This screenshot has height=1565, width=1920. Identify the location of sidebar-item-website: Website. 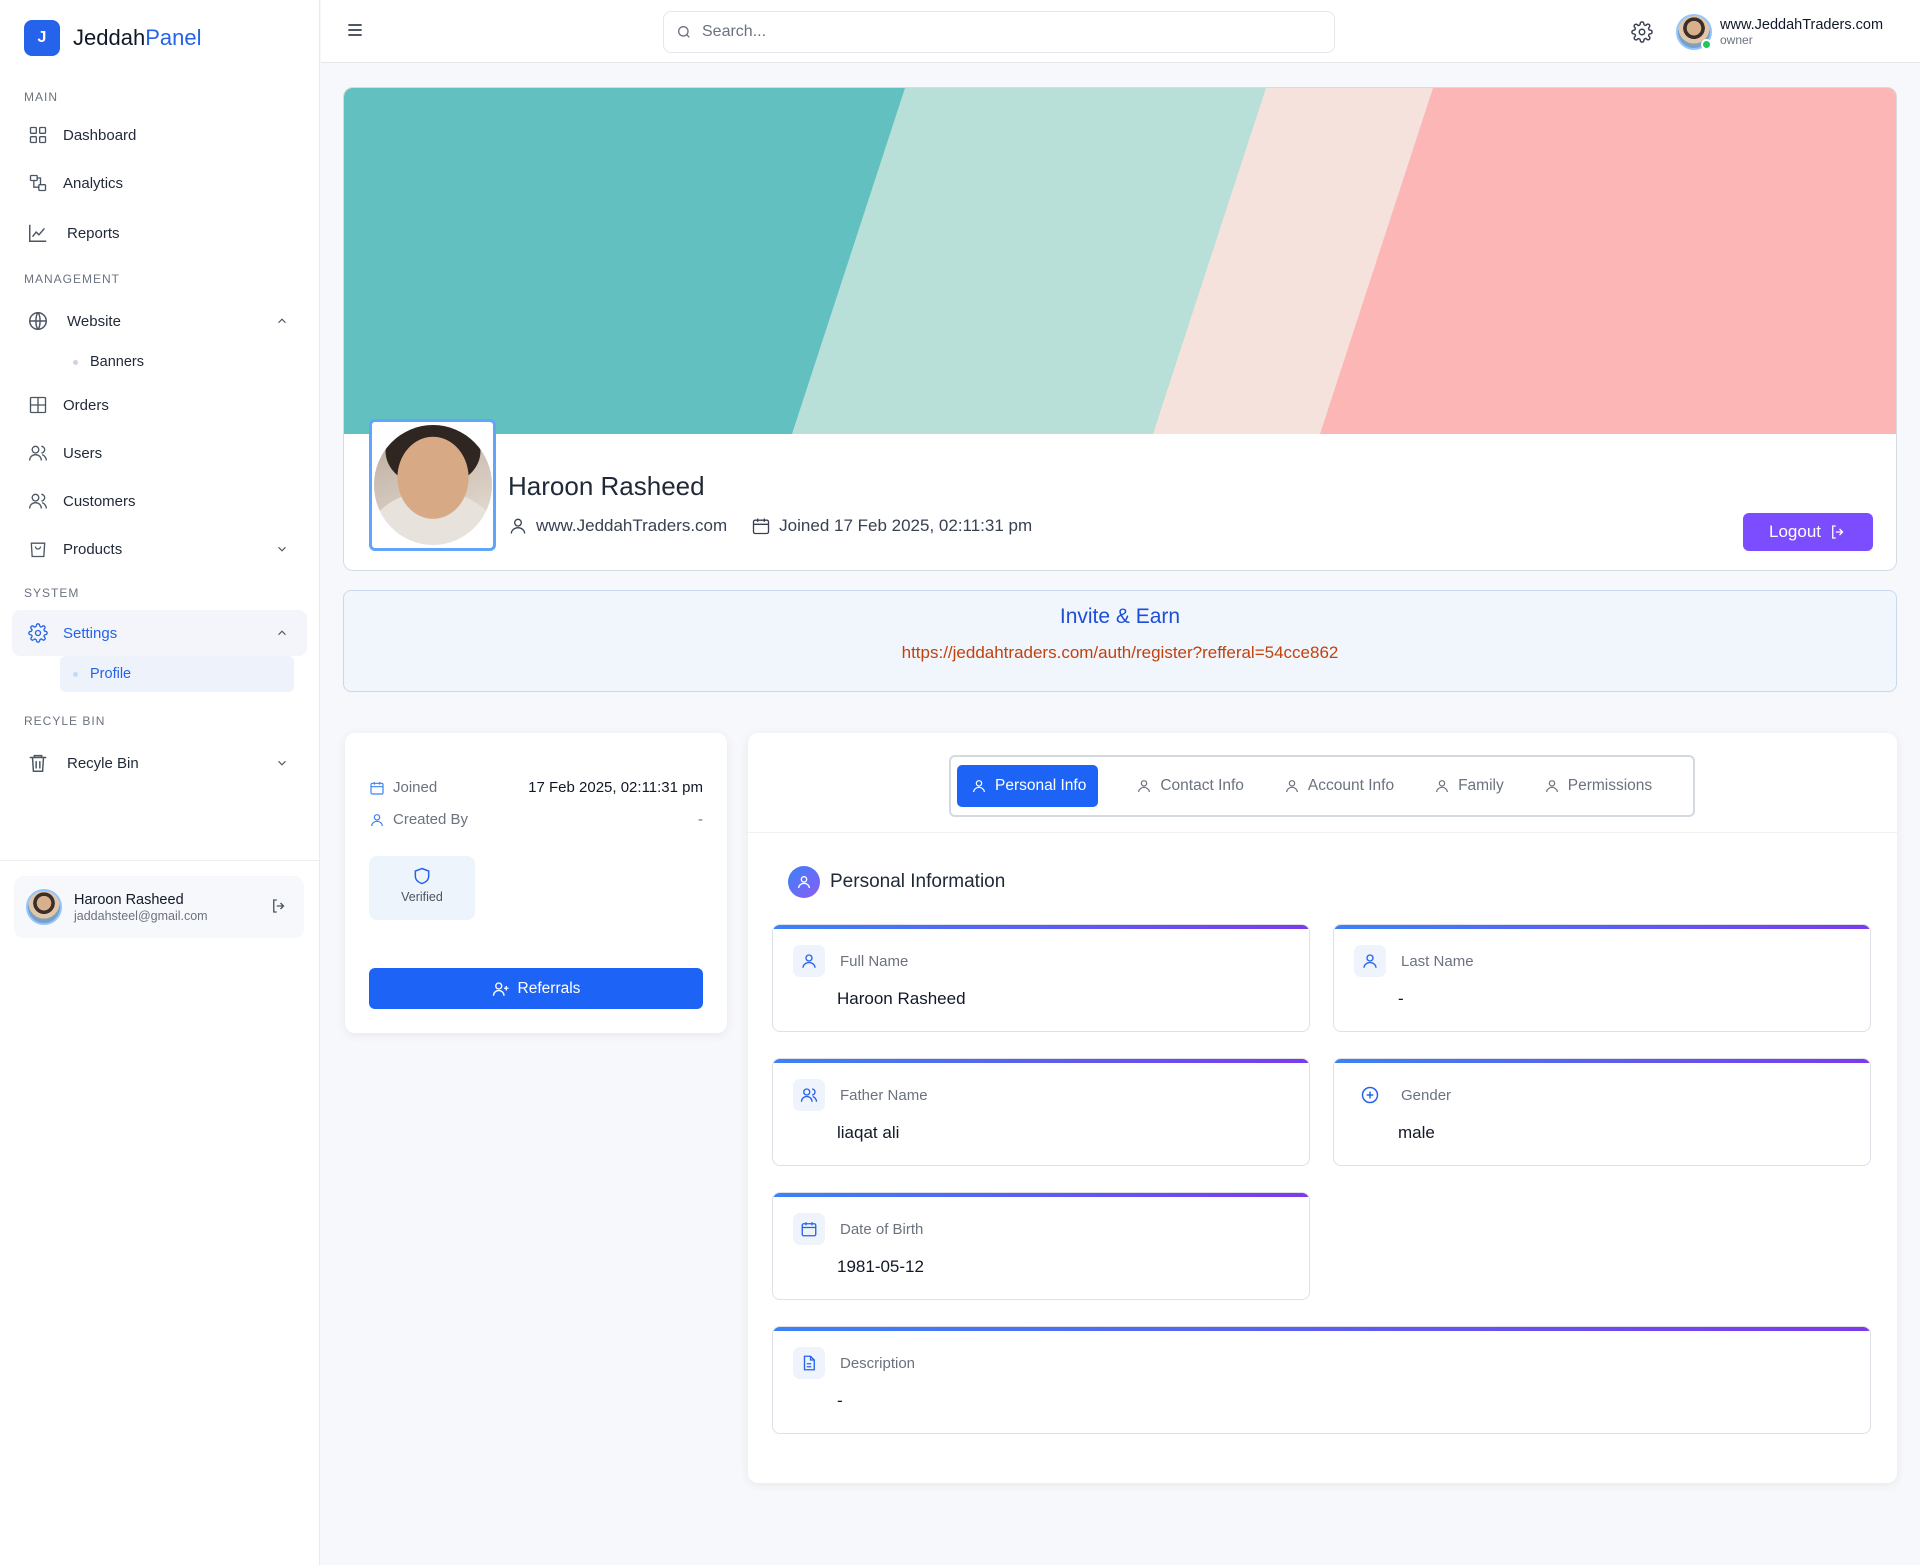
(159, 321).